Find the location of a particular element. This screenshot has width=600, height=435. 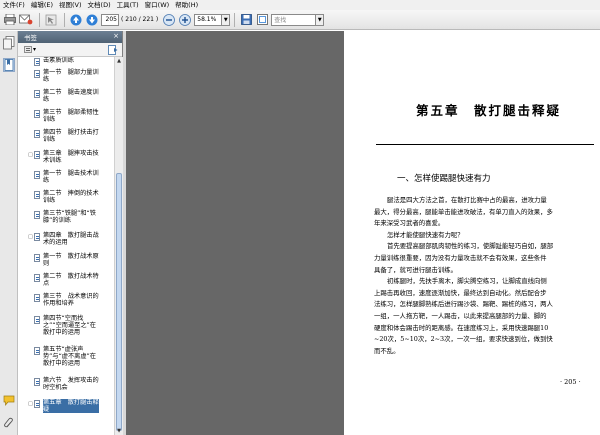

text-line: 腿法是四大方法之首，在散打比赛中占的最高，进攻力量 is located at coordinates (467, 200).